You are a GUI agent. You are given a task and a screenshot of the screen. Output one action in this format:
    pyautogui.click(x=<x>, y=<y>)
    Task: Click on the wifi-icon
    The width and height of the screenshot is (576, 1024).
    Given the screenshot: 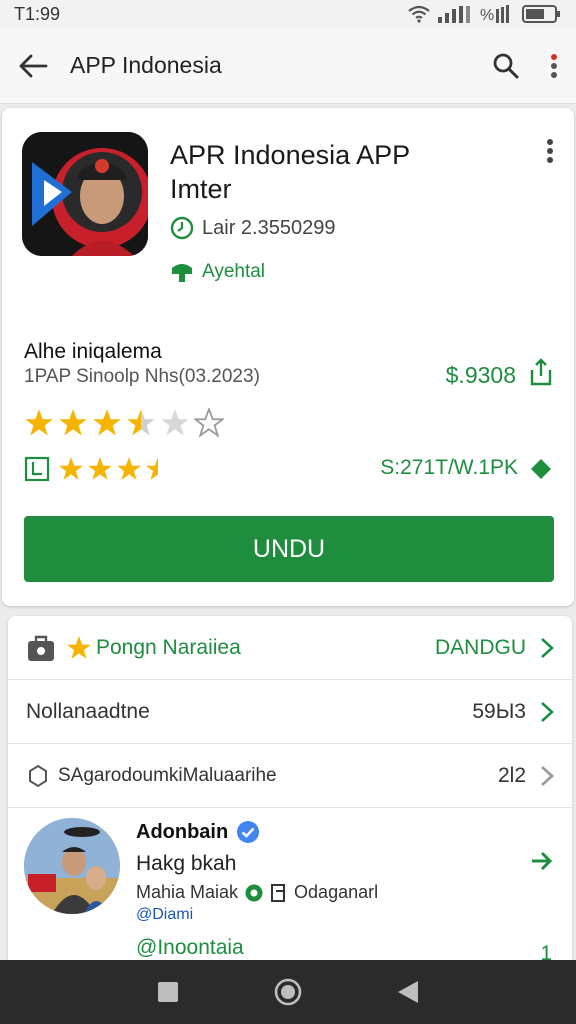 What is the action you would take?
    pyautogui.click(x=419, y=14)
    